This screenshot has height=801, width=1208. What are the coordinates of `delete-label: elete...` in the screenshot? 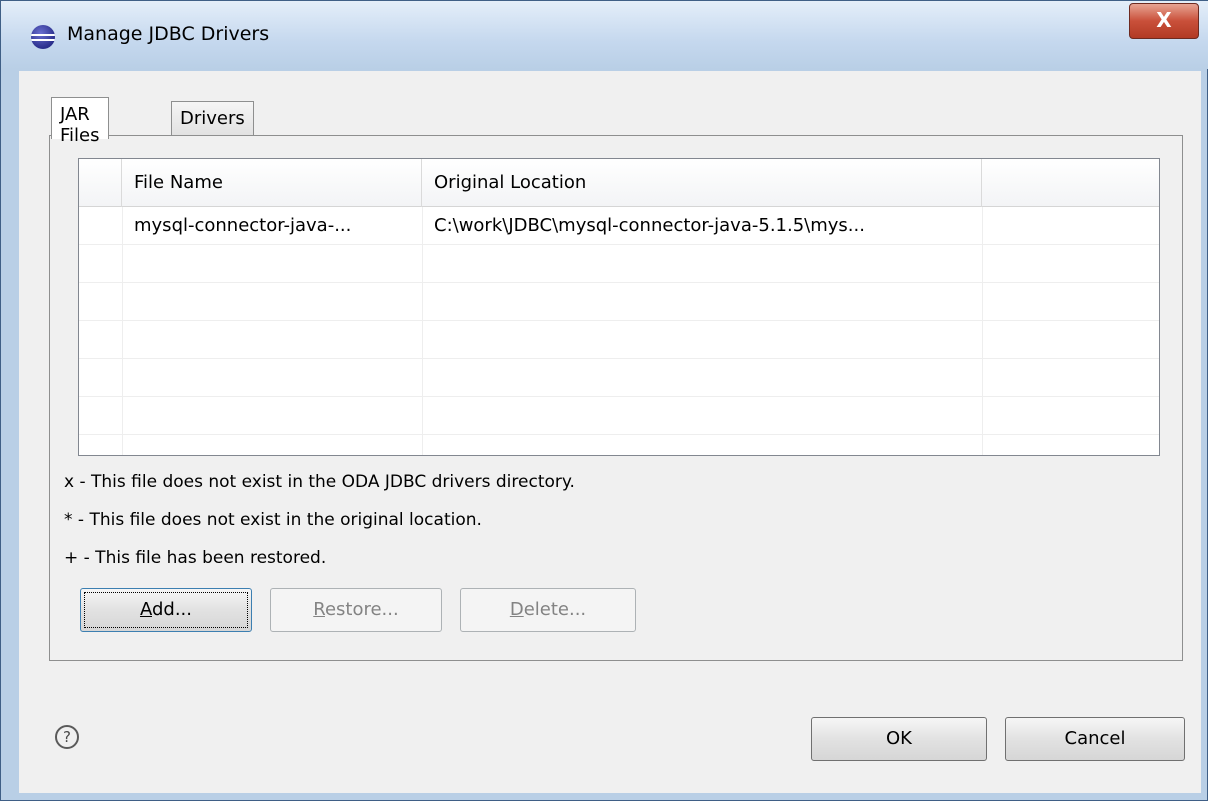 It's located at (555, 609).